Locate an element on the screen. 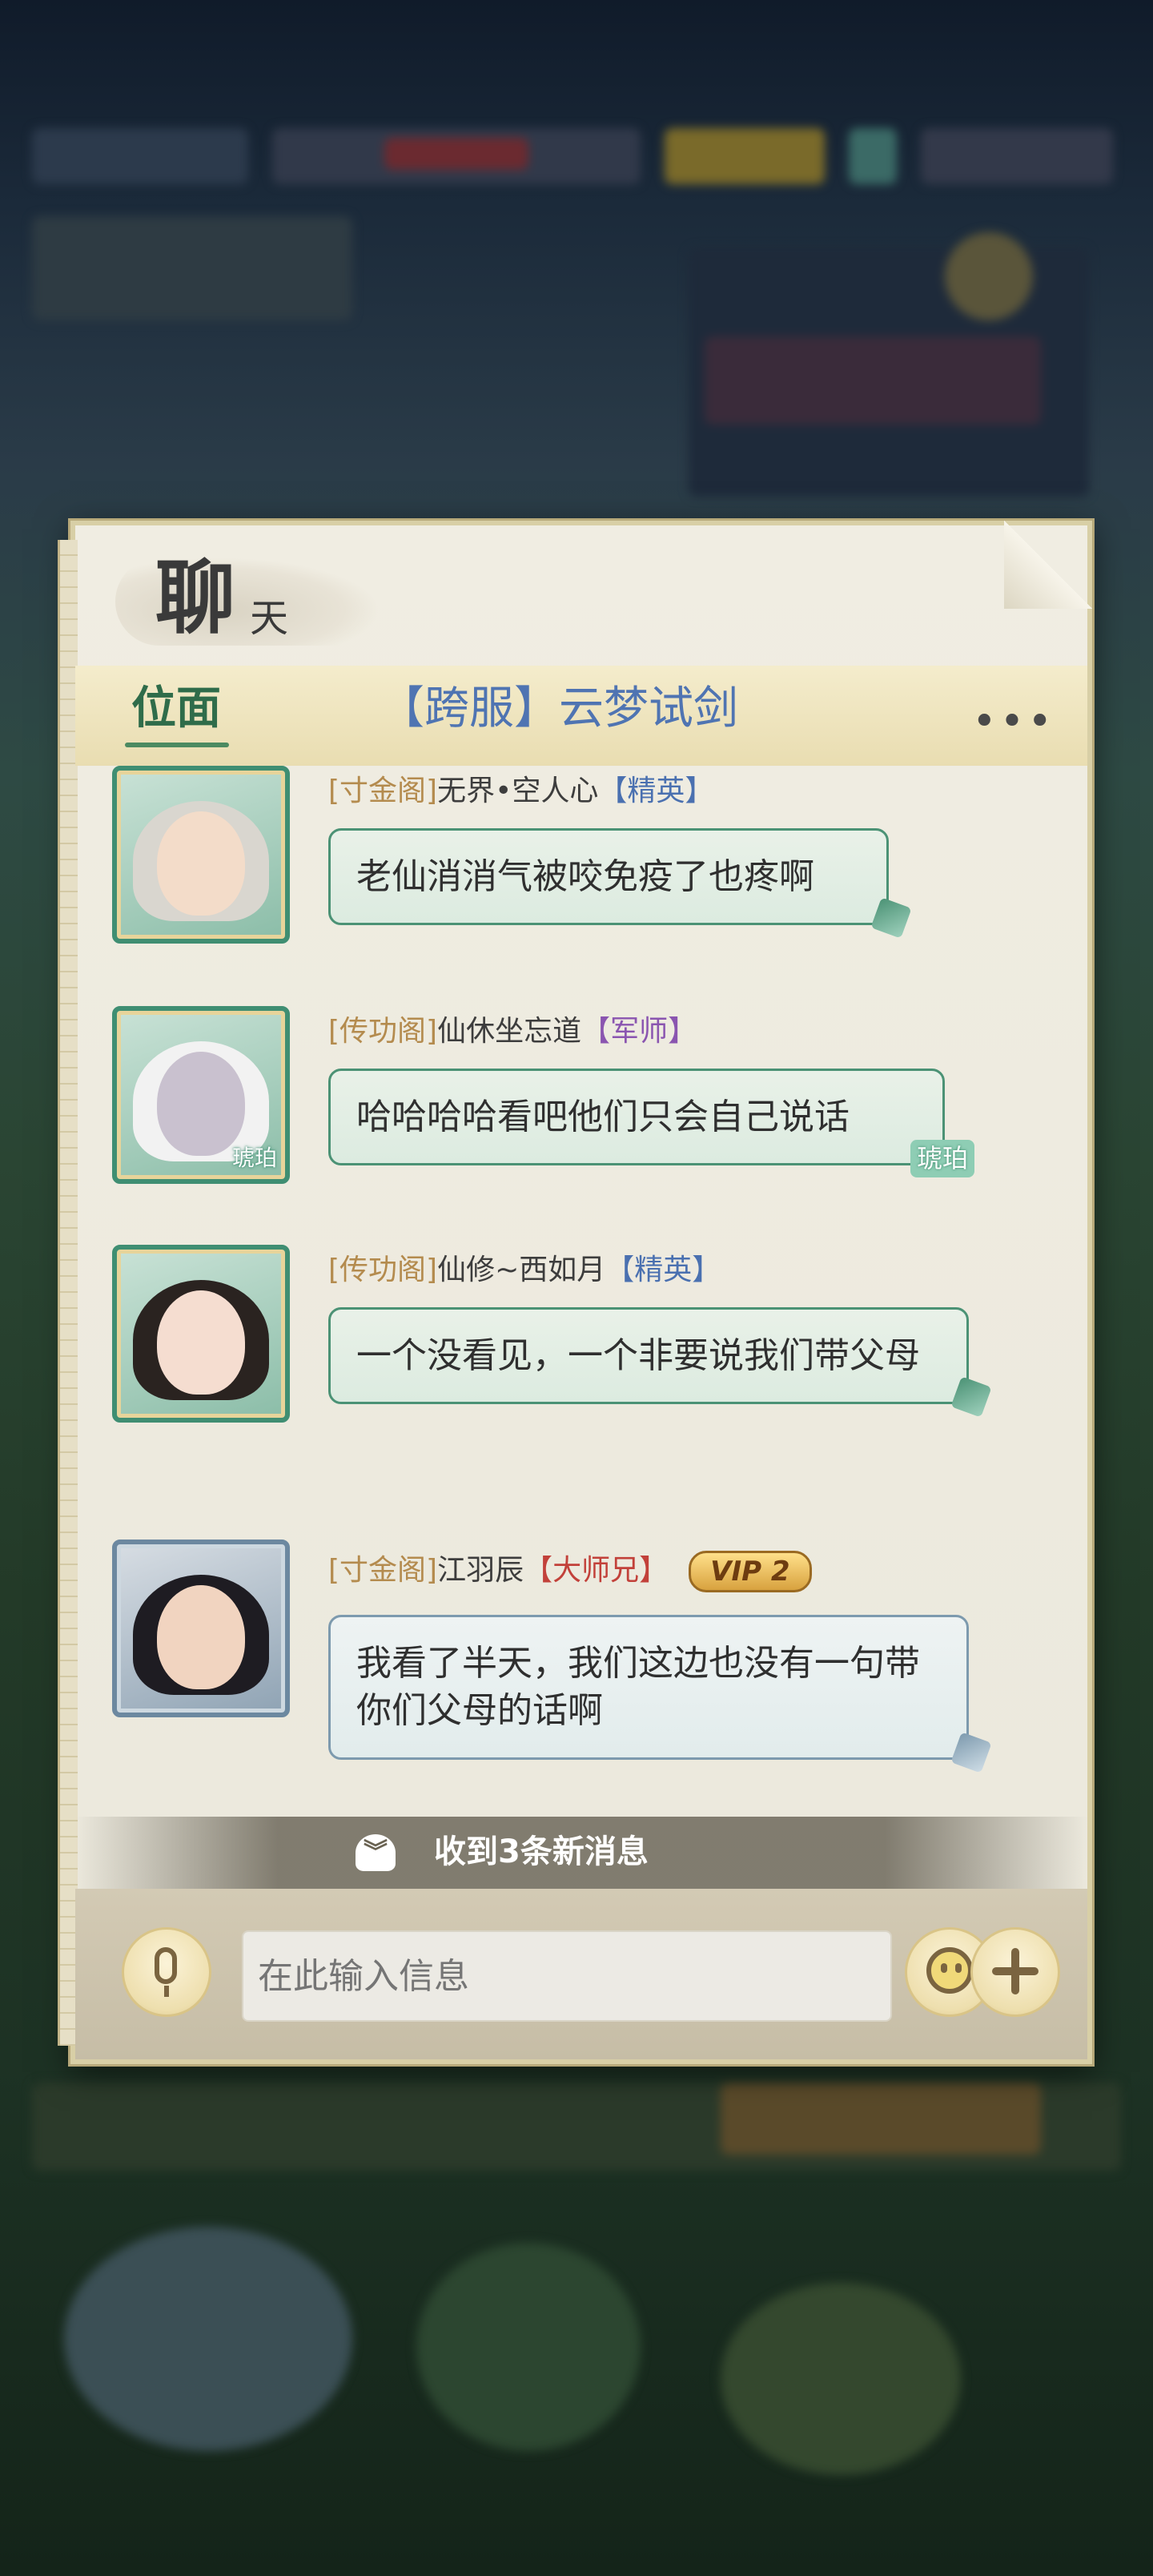 This screenshot has width=1153, height=2576. new-messages-banner: ︾ 收到3条新消息 is located at coordinates (581, 1853).